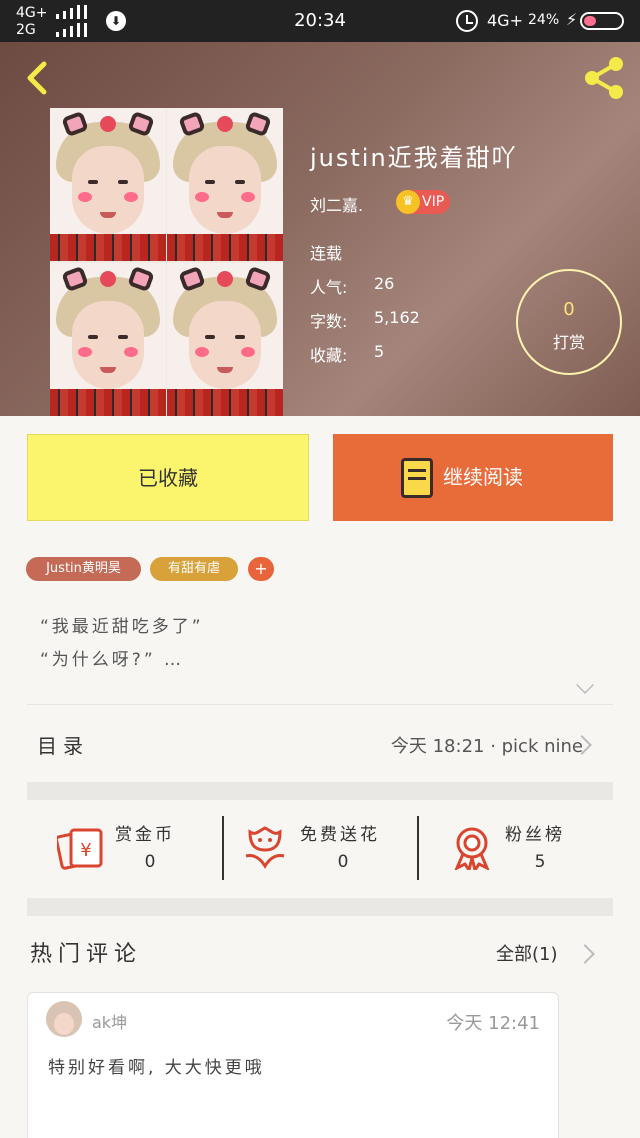  I want to click on author-name: 刘二嘉., so click(336, 204).